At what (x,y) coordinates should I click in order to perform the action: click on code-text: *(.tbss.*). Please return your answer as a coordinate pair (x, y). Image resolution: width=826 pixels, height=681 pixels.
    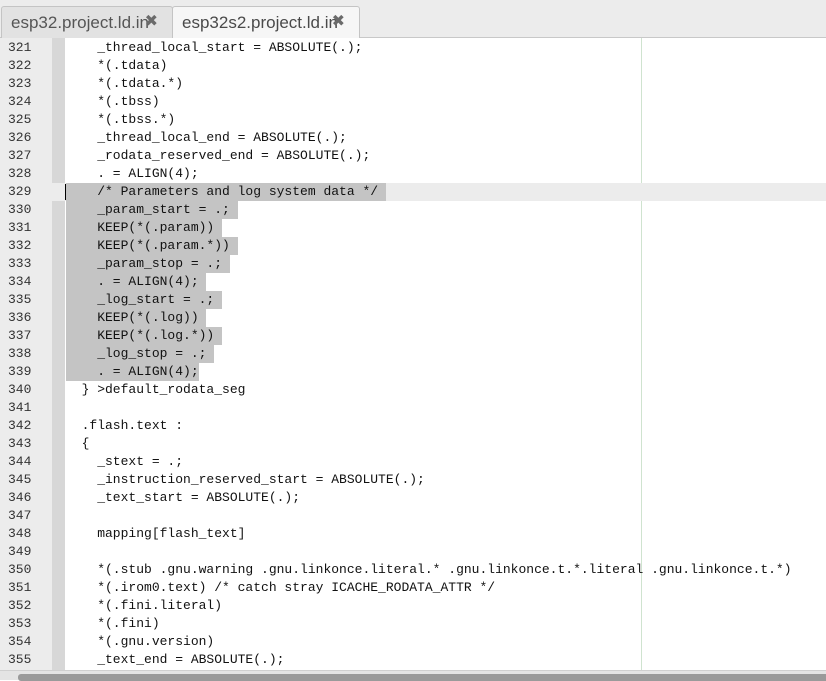
    Looking at the image, I should click on (120, 120).